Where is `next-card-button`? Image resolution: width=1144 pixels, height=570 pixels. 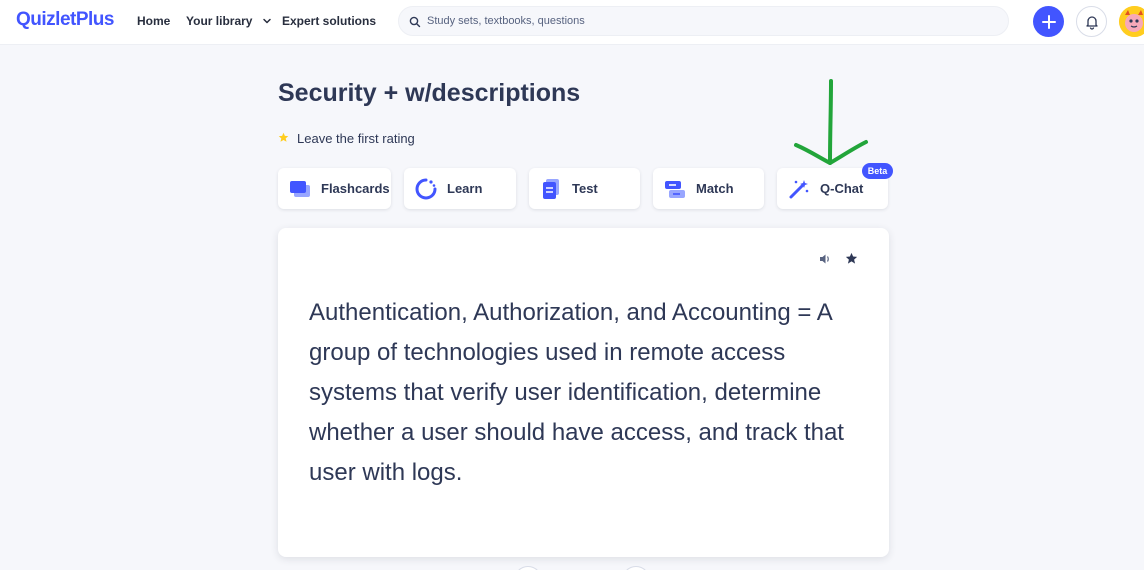 next-card-button is located at coordinates (636, 568).